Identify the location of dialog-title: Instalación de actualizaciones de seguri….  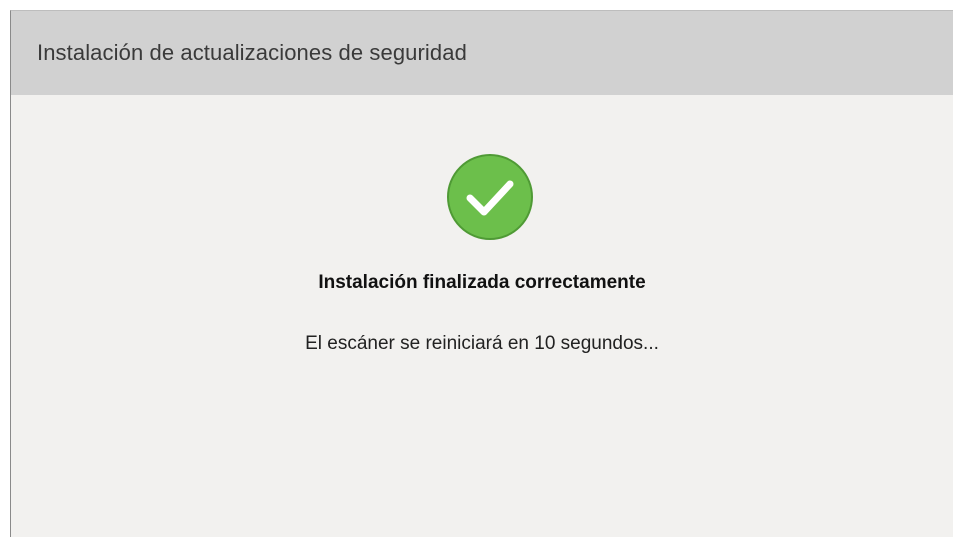
(252, 52).